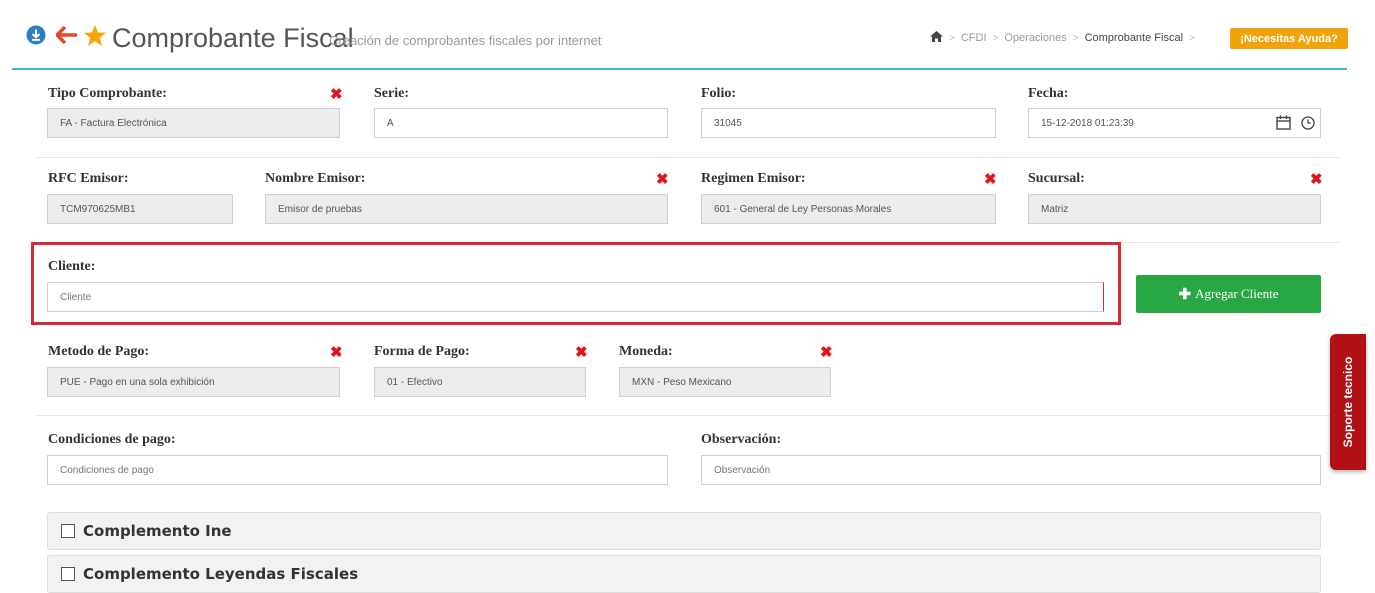  I want to click on complemento-leyendas-checkbox, so click(68, 574).